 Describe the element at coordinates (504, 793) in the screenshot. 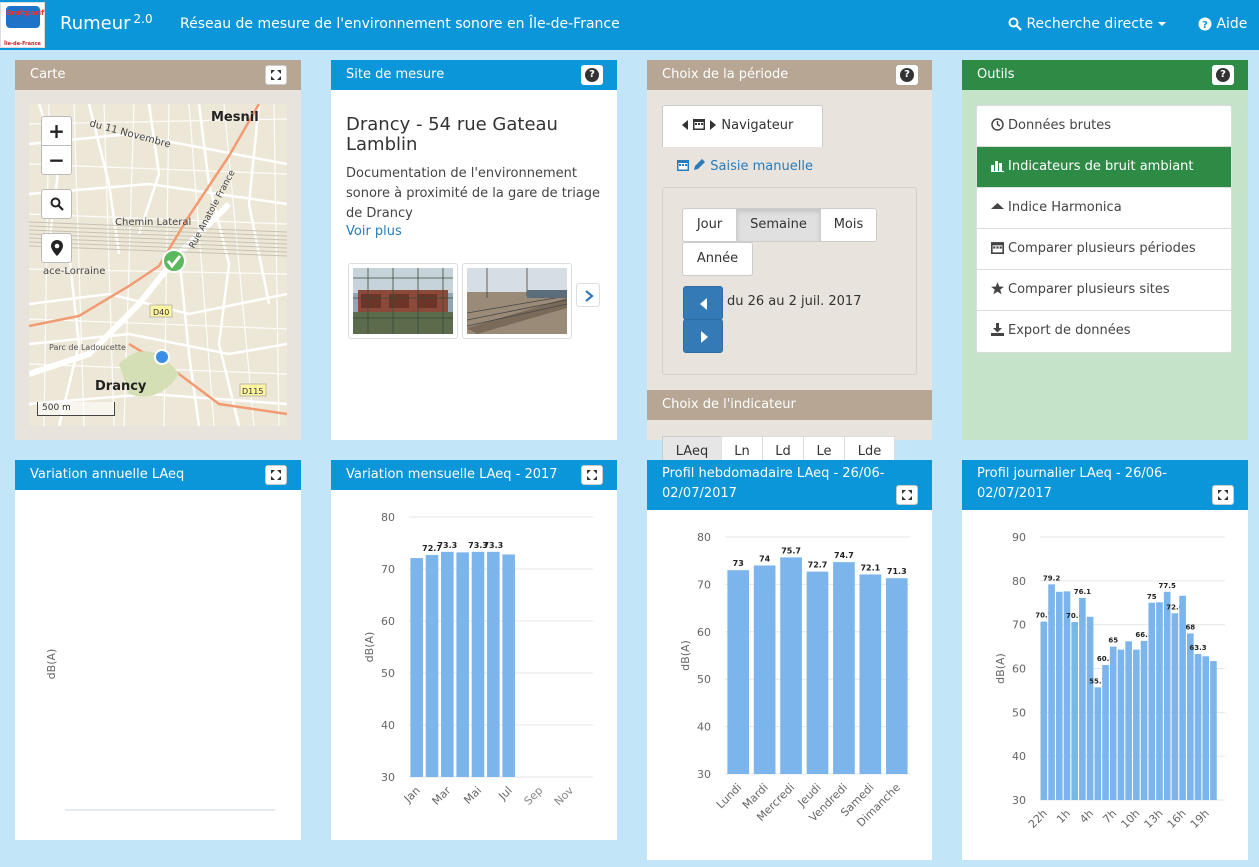

I see `x-tick-label: Jul` at that location.